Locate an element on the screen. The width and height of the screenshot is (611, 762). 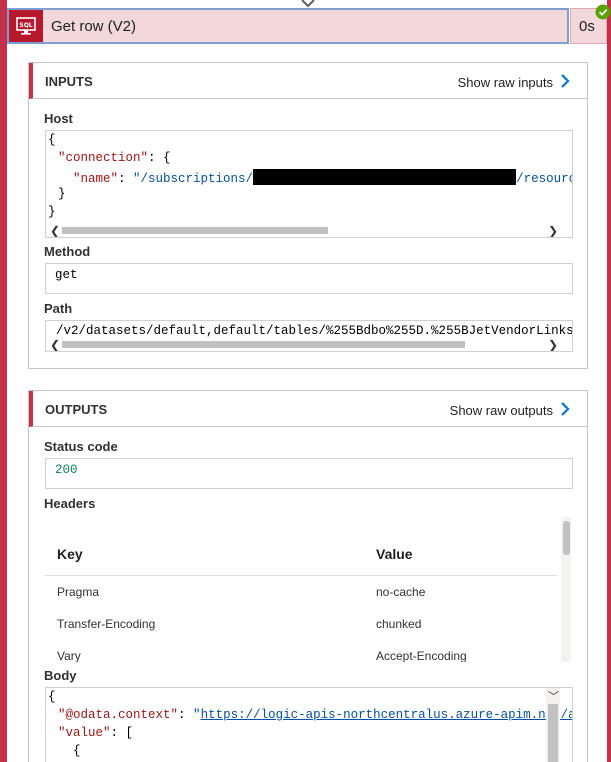
method-value: get is located at coordinates (66, 275).